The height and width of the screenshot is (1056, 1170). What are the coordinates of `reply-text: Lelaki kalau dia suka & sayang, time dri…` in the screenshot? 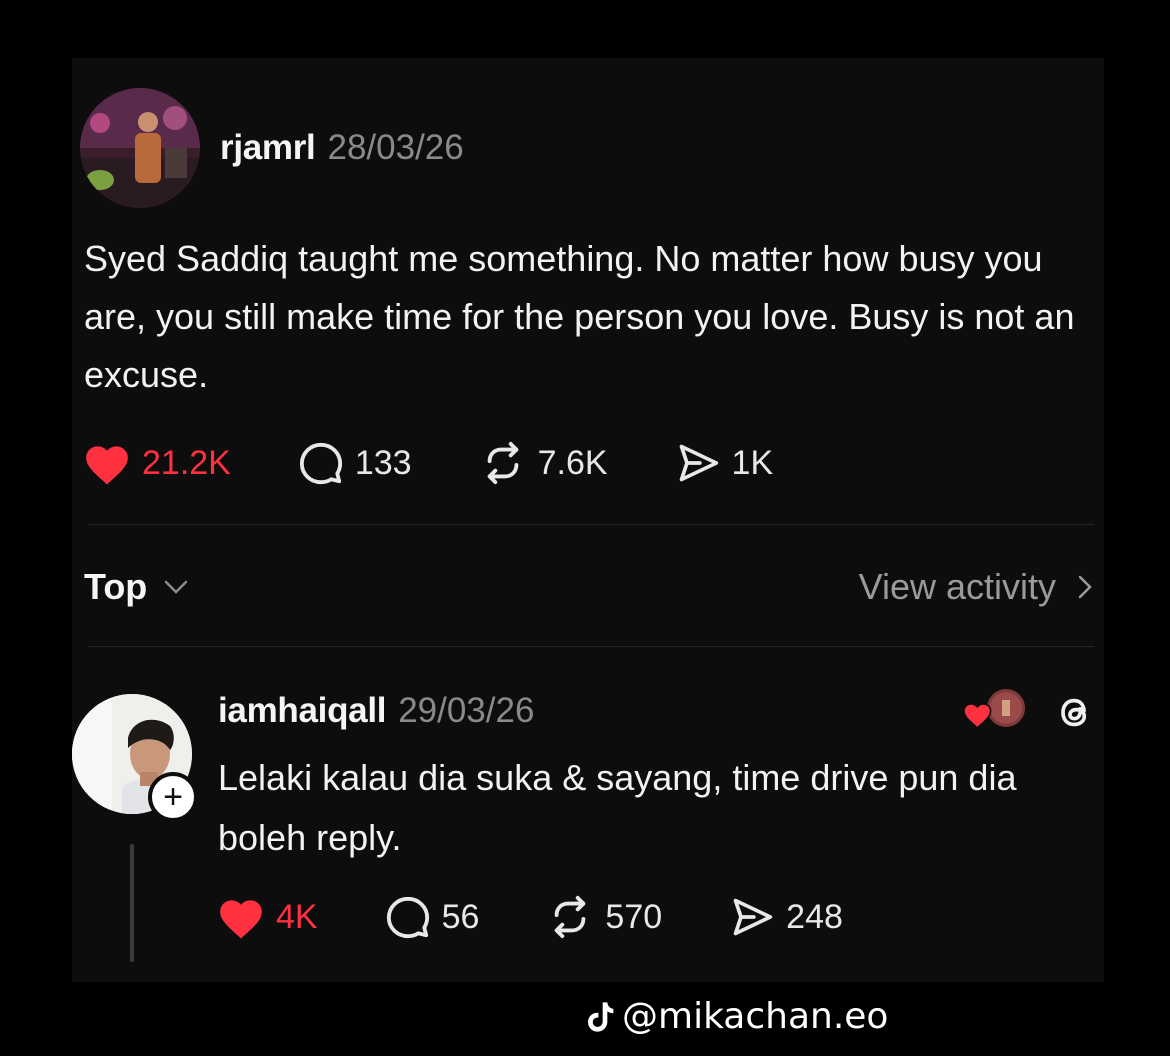 It's located at (617, 807).